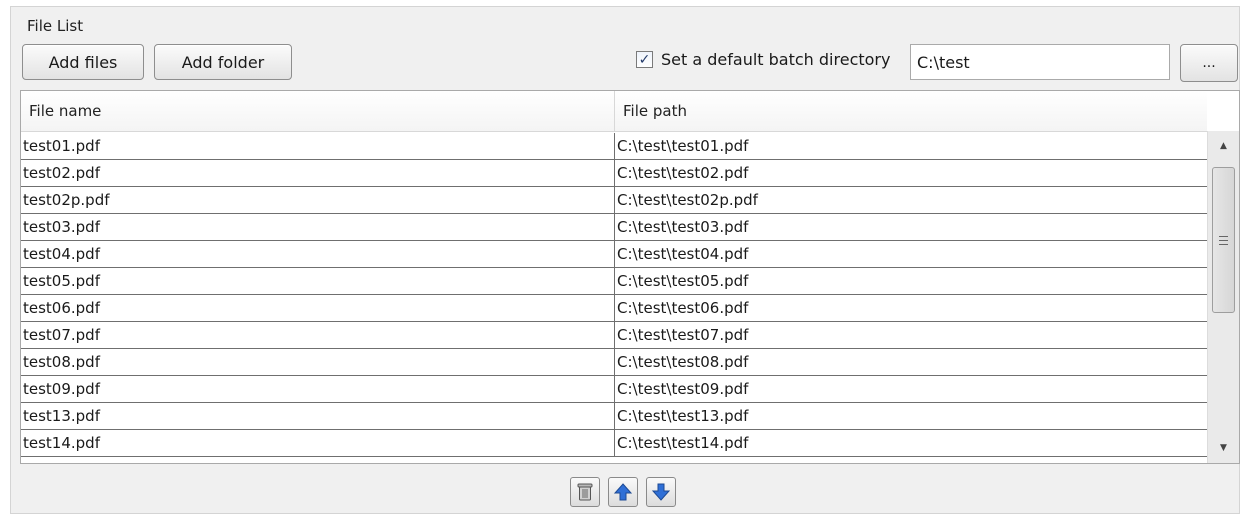  I want to click on default-dir-option: ✓ Set a default batch directory, so click(763, 59).